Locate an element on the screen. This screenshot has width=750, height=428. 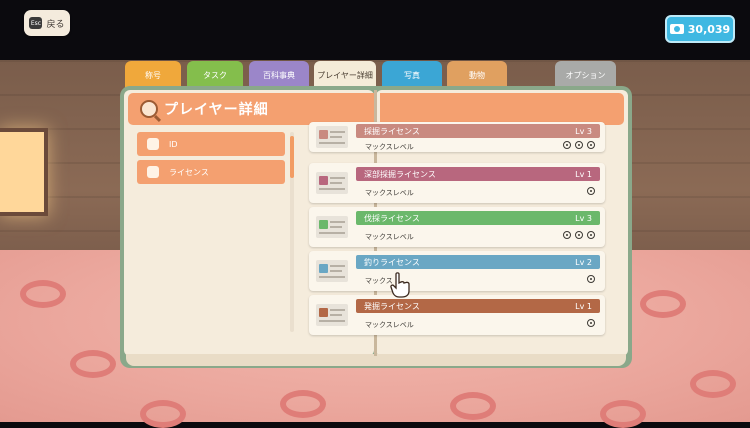
license-name: 釣りライセンス is located at coordinates (392, 262).